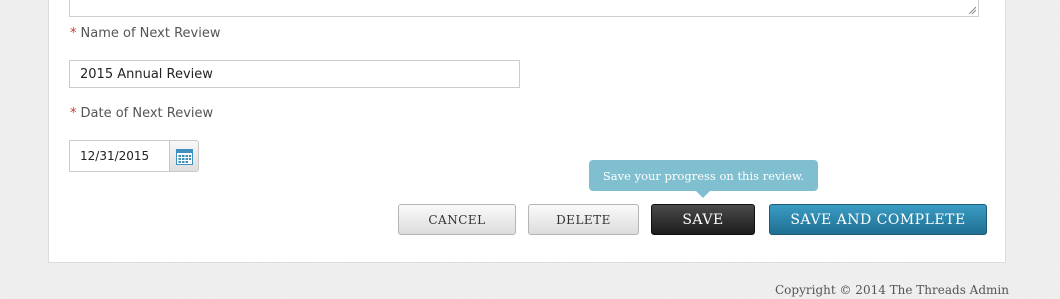 The width and height of the screenshot is (1060, 299). Describe the element at coordinates (878, 219) in the screenshot. I see `save-and-complete-button: SAVE AND COMPLETE` at that location.